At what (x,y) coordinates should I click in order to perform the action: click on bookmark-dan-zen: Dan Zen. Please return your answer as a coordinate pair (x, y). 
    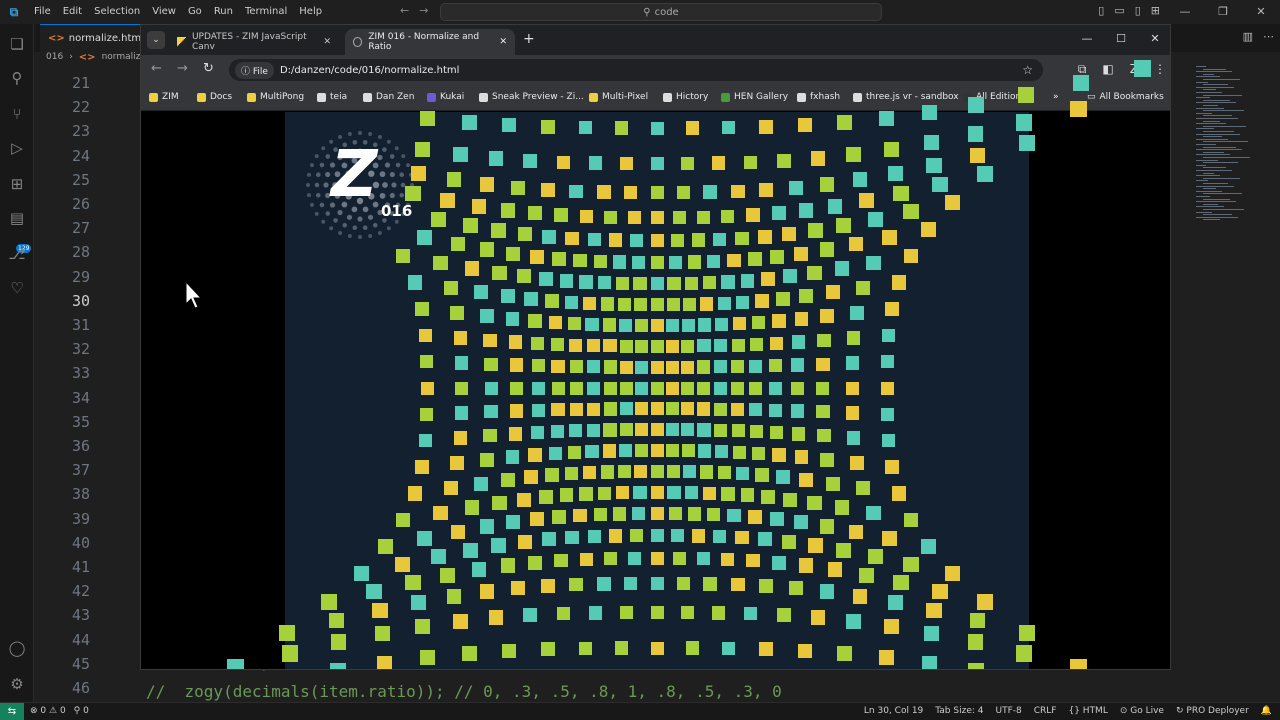
    Looking at the image, I should click on (388, 97).